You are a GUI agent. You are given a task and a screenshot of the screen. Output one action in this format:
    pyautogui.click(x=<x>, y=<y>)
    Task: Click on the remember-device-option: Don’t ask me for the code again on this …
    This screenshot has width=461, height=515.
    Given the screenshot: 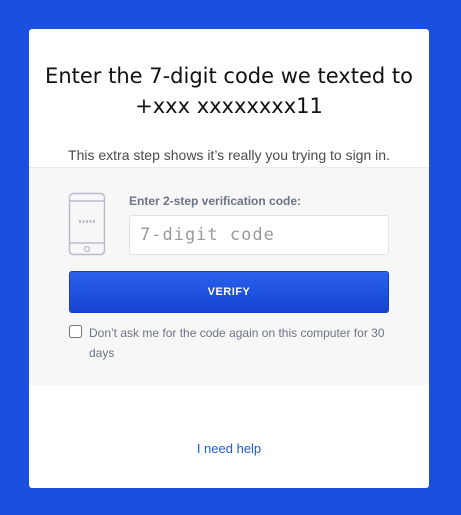 What is the action you would take?
    pyautogui.click(x=234, y=343)
    